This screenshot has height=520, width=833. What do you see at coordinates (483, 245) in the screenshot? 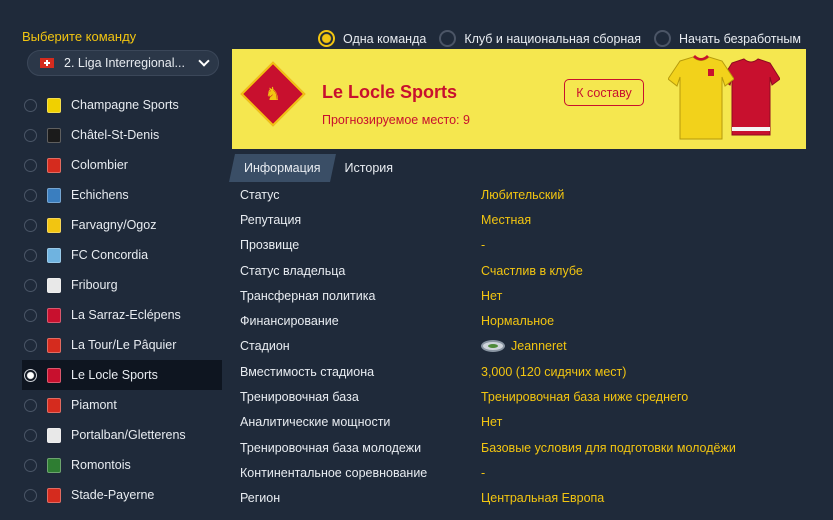
I see `info-value-text: -` at bounding box center [483, 245].